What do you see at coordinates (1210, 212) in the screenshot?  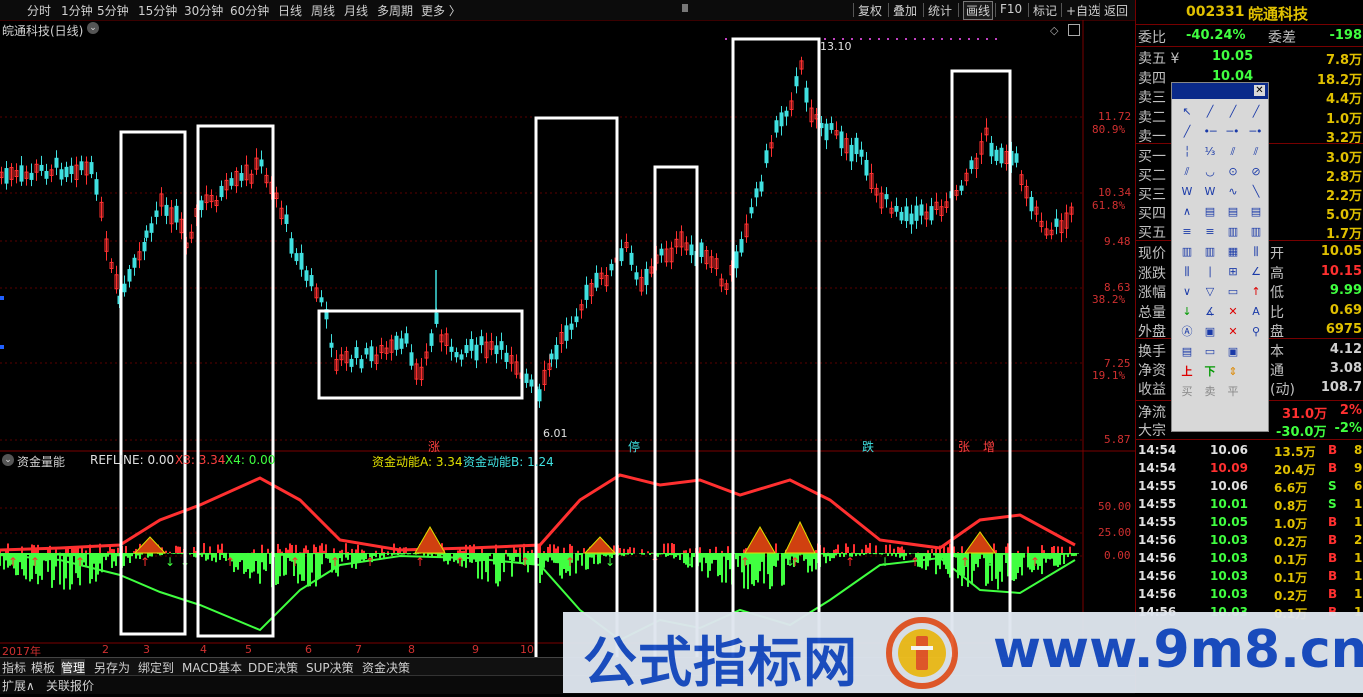 I see `fib-fan-icon: ▤` at bounding box center [1210, 212].